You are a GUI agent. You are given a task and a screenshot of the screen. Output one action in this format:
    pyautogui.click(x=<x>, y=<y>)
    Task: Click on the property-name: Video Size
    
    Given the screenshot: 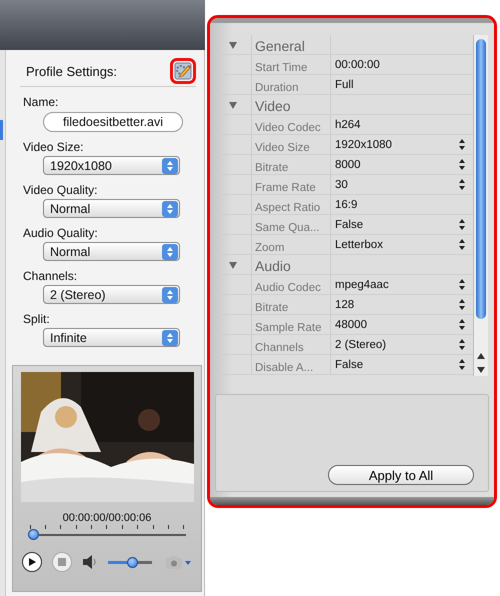 What is the action you would take?
    pyautogui.click(x=282, y=148)
    